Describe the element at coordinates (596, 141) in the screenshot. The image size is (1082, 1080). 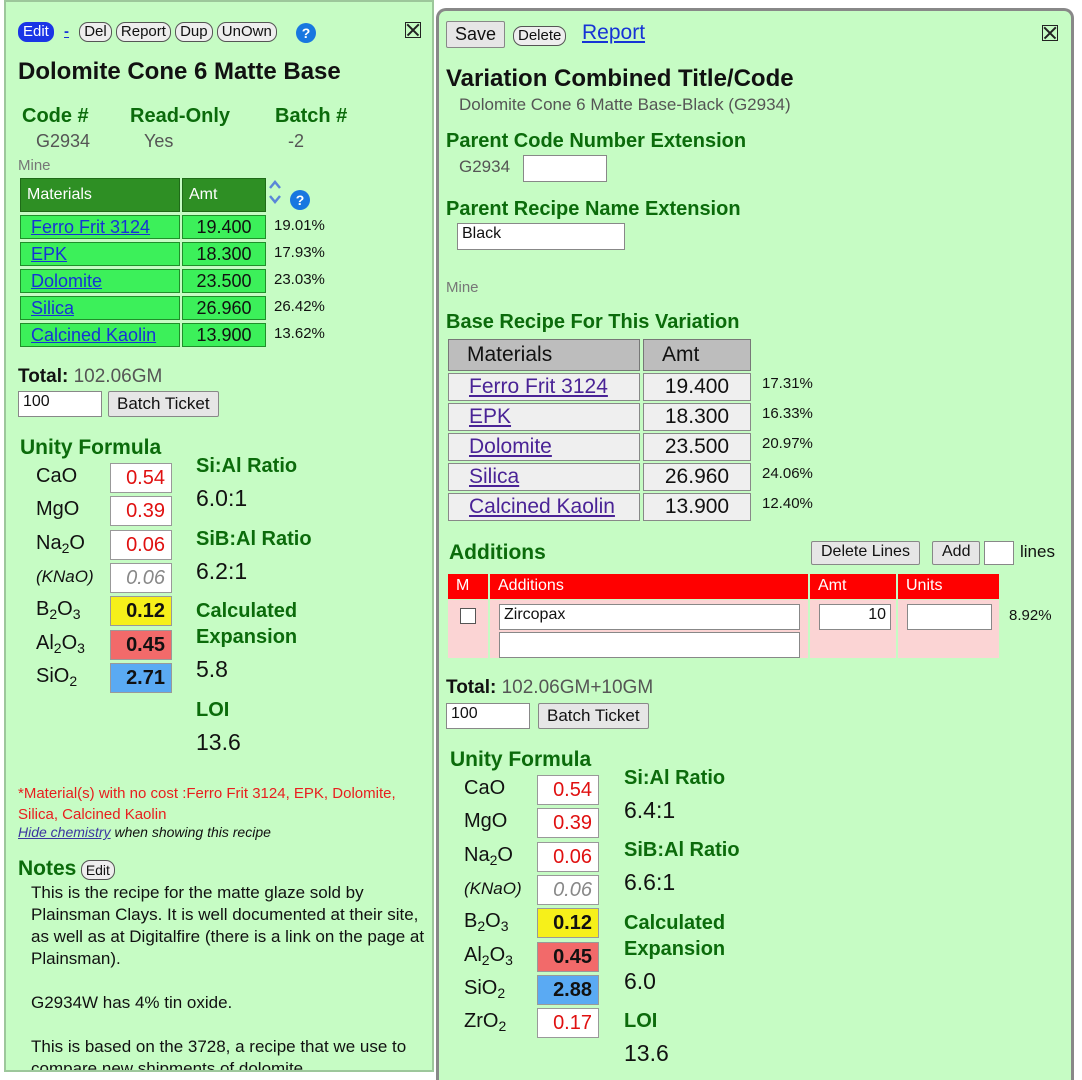
I see `parent-code-label: Parent Code Number Extension` at that location.